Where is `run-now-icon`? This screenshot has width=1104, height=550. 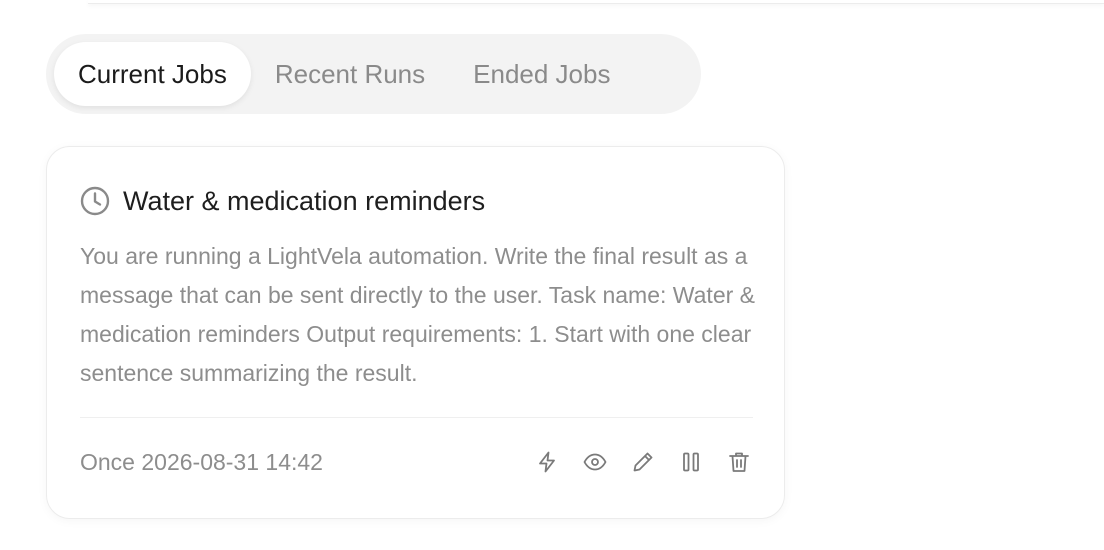 run-now-icon is located at coordinates (547, 462).